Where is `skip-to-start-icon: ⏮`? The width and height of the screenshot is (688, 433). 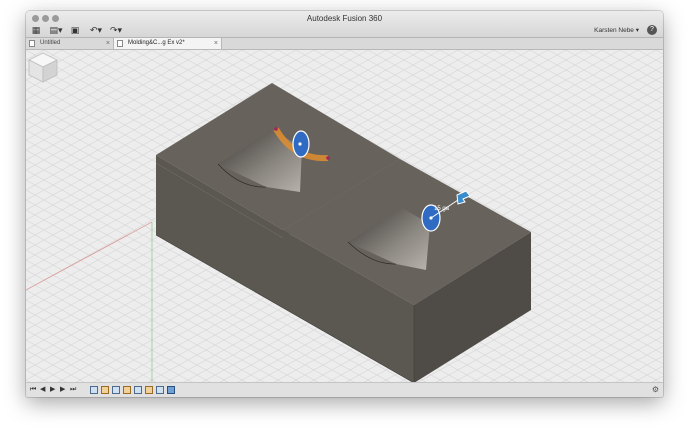
skip-to-start-icon: ⏮ is located at coordinates (33, 390).